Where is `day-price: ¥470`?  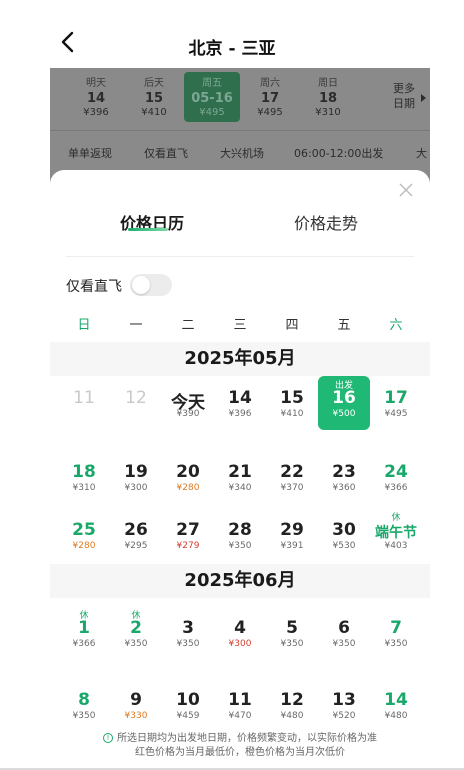 day-price: ¥470 is located at coordinates (240, 716).